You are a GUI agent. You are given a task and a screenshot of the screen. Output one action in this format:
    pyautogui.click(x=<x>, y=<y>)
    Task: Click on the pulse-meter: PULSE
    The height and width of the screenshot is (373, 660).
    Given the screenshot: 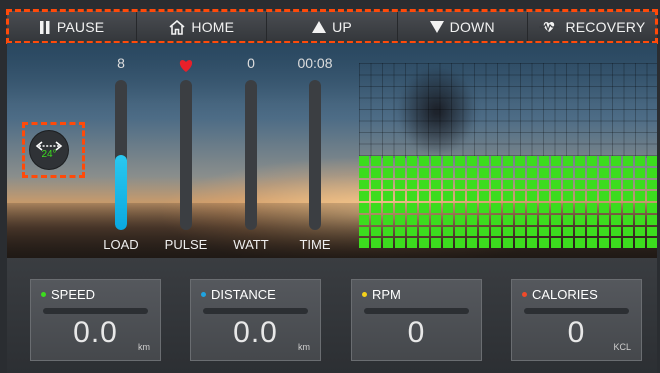 What is the action you would take?
    pyautogui.click(x=186, y=155)
    